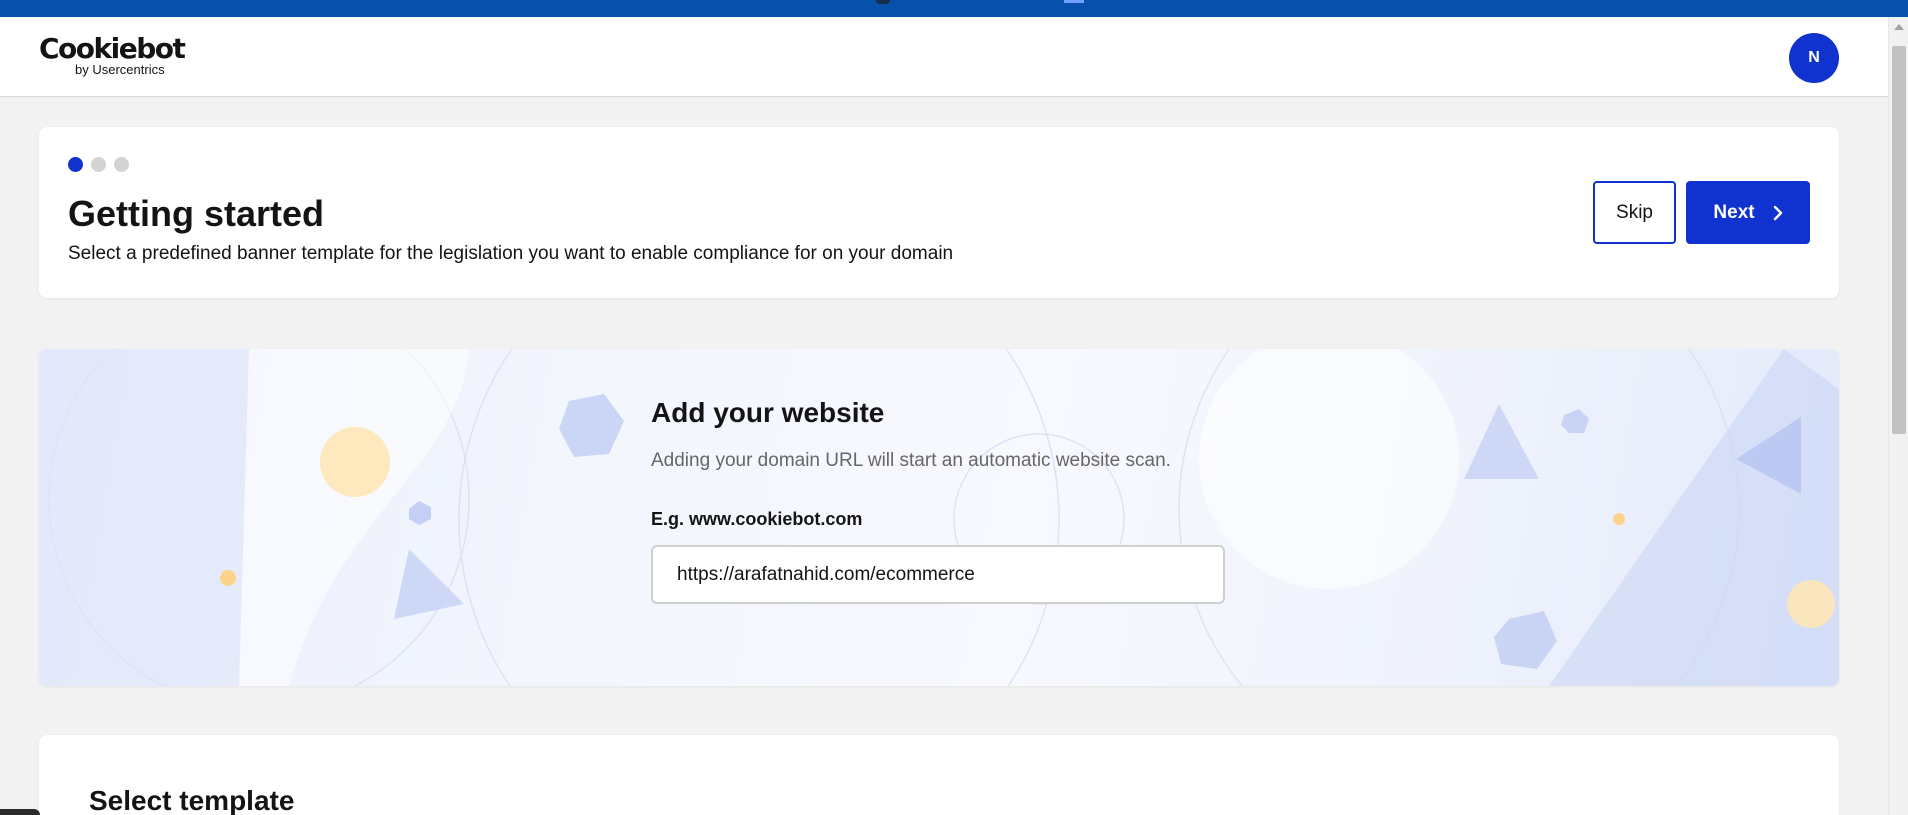 This screenshot has height=815, width=1908. What do you see at coordinates (938, 574) in the screenshot?
I see `domain-url-input` at bounding box center [938, 574].